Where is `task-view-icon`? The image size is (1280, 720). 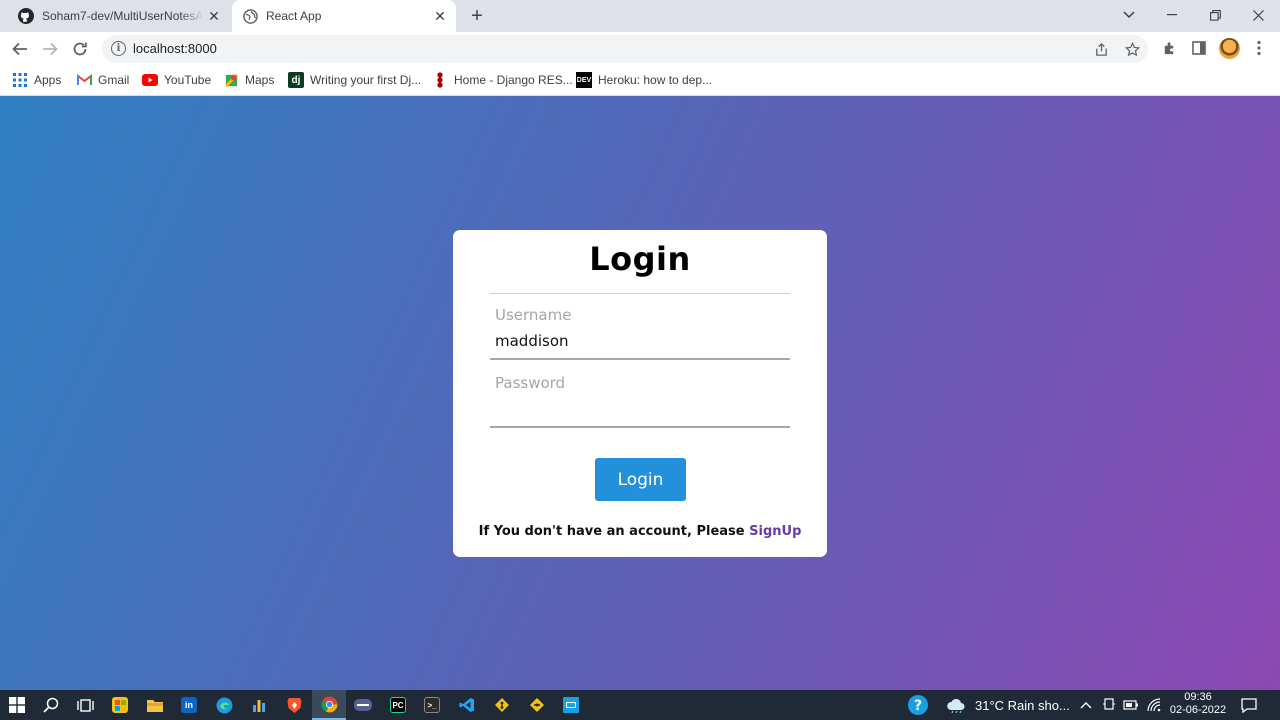
task-view-icon is located at coordinates (85, 705).